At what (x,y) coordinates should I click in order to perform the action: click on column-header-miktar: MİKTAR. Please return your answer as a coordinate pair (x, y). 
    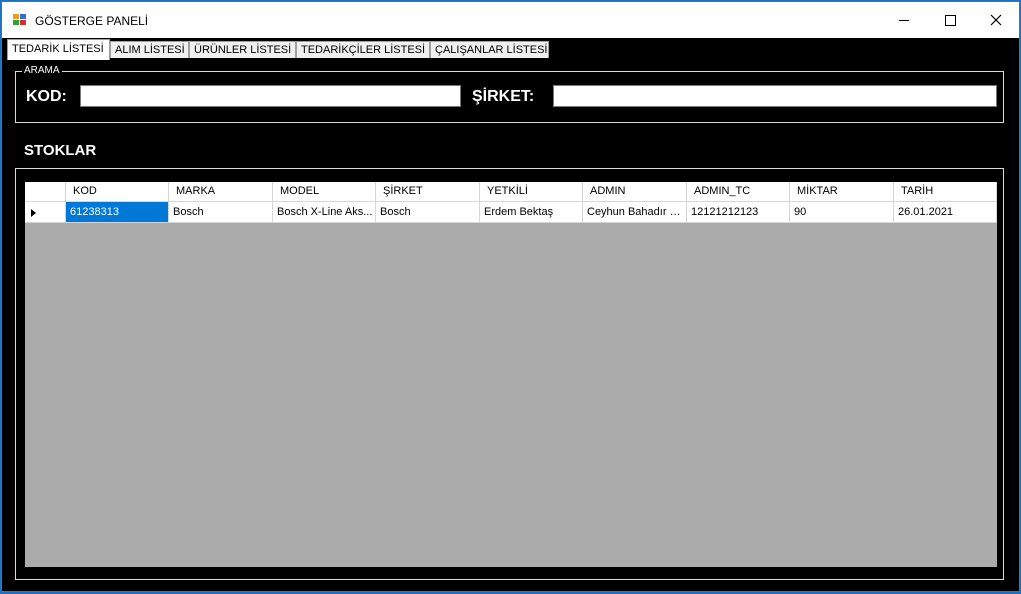
    Looking at the image, I should click on (842, 192).